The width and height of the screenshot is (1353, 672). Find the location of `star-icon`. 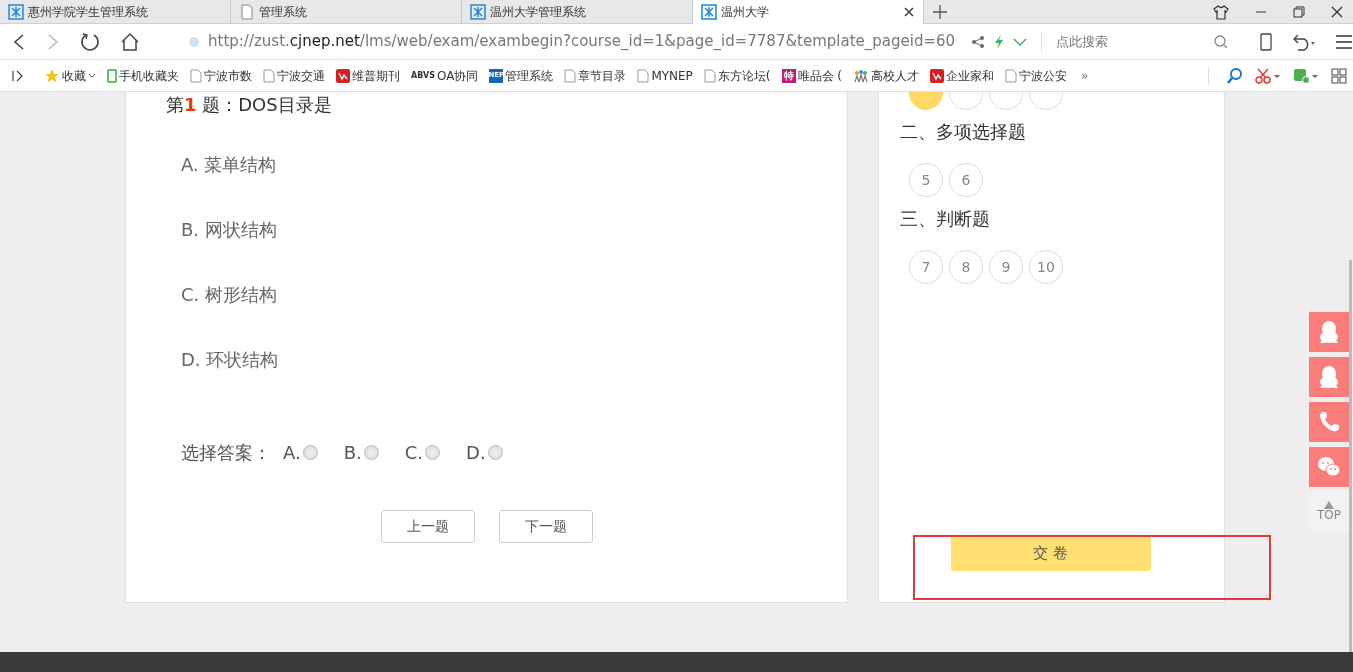

star-icon is located at coordinates (52, 75).